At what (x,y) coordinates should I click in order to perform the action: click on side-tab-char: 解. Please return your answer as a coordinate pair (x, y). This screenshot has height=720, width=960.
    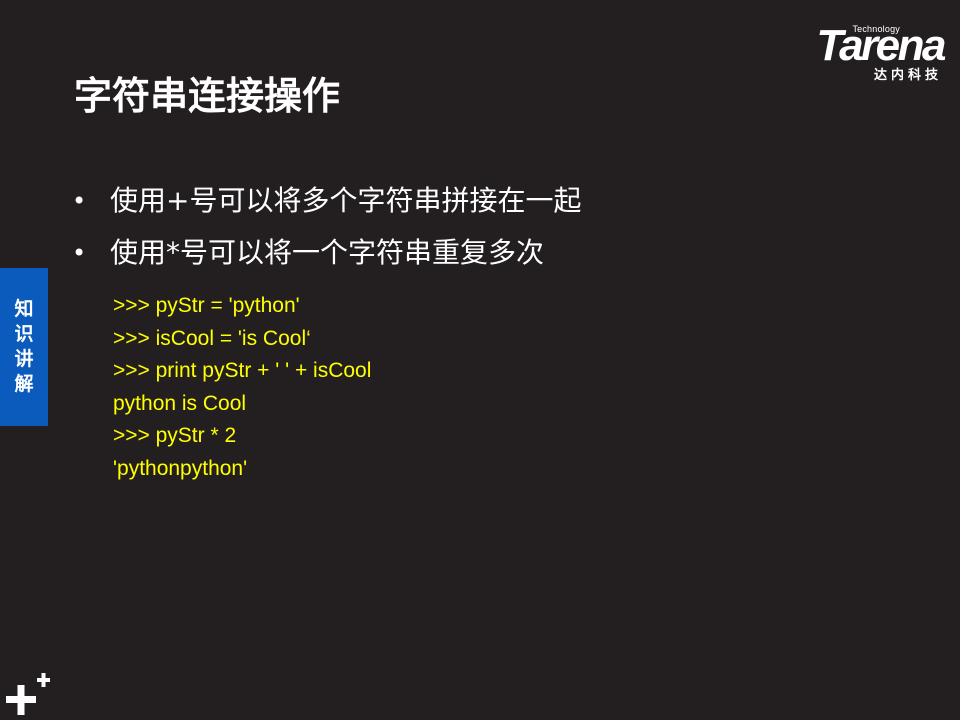
    Looking at the image, I should click on (24, 384).